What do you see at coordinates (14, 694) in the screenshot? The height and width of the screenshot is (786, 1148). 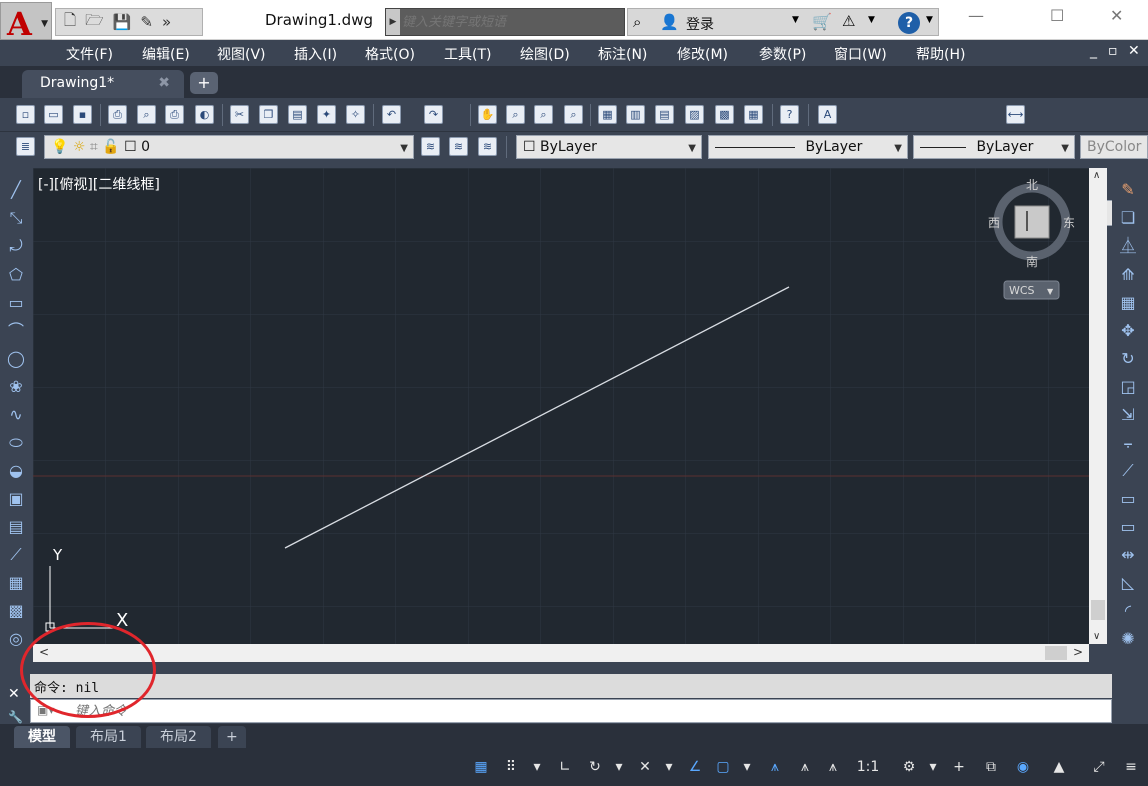 I see `close-icon: ✕` at bounding box center [14, 694].